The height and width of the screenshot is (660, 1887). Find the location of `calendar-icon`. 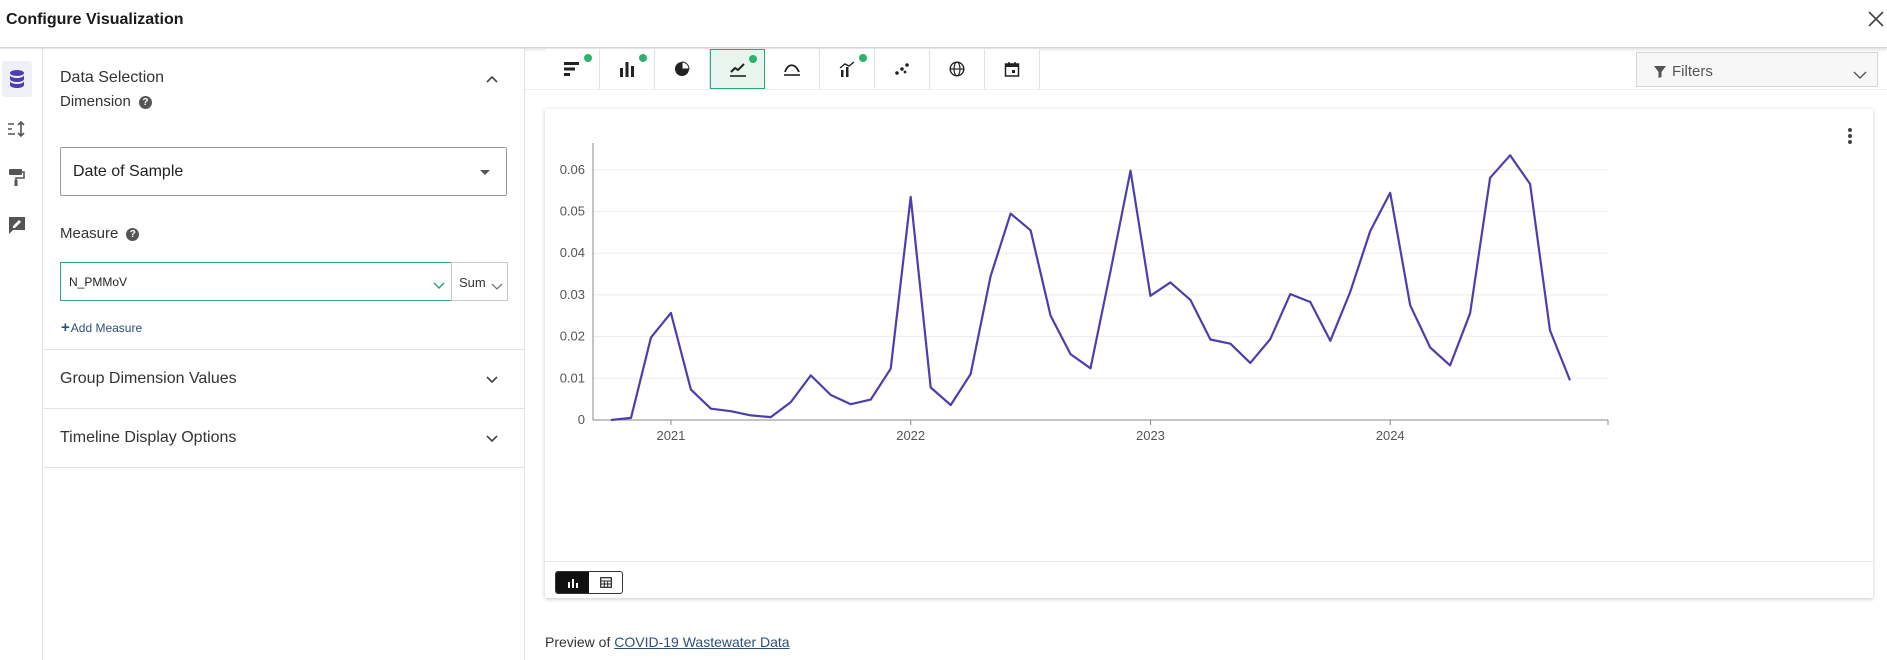

calendar-icon is located at coordinates (1012, 69).